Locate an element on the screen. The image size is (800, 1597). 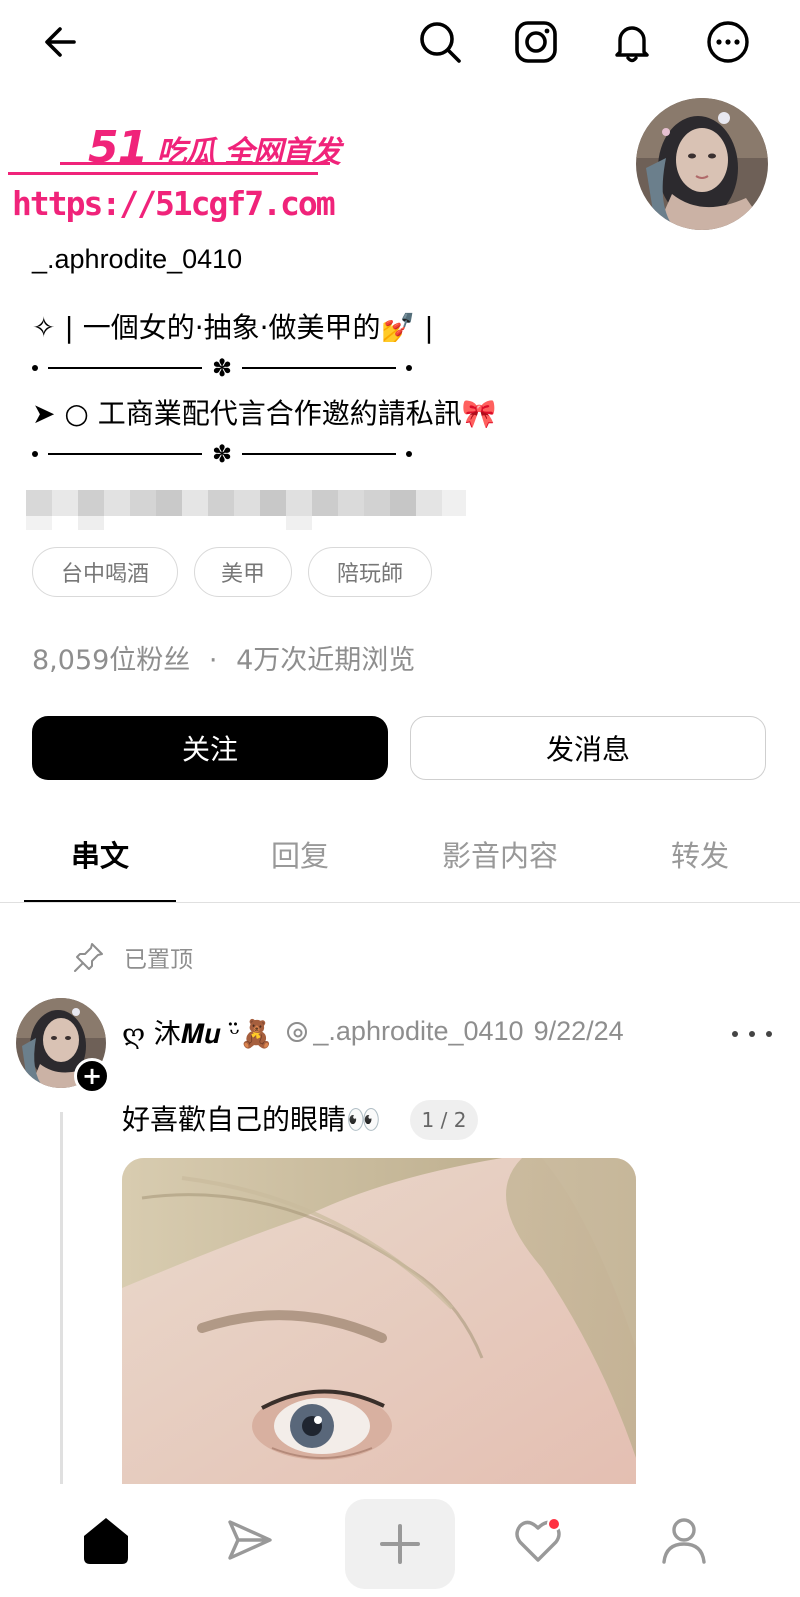
tab-replies: 回复 is located at coordinates (300, 854).